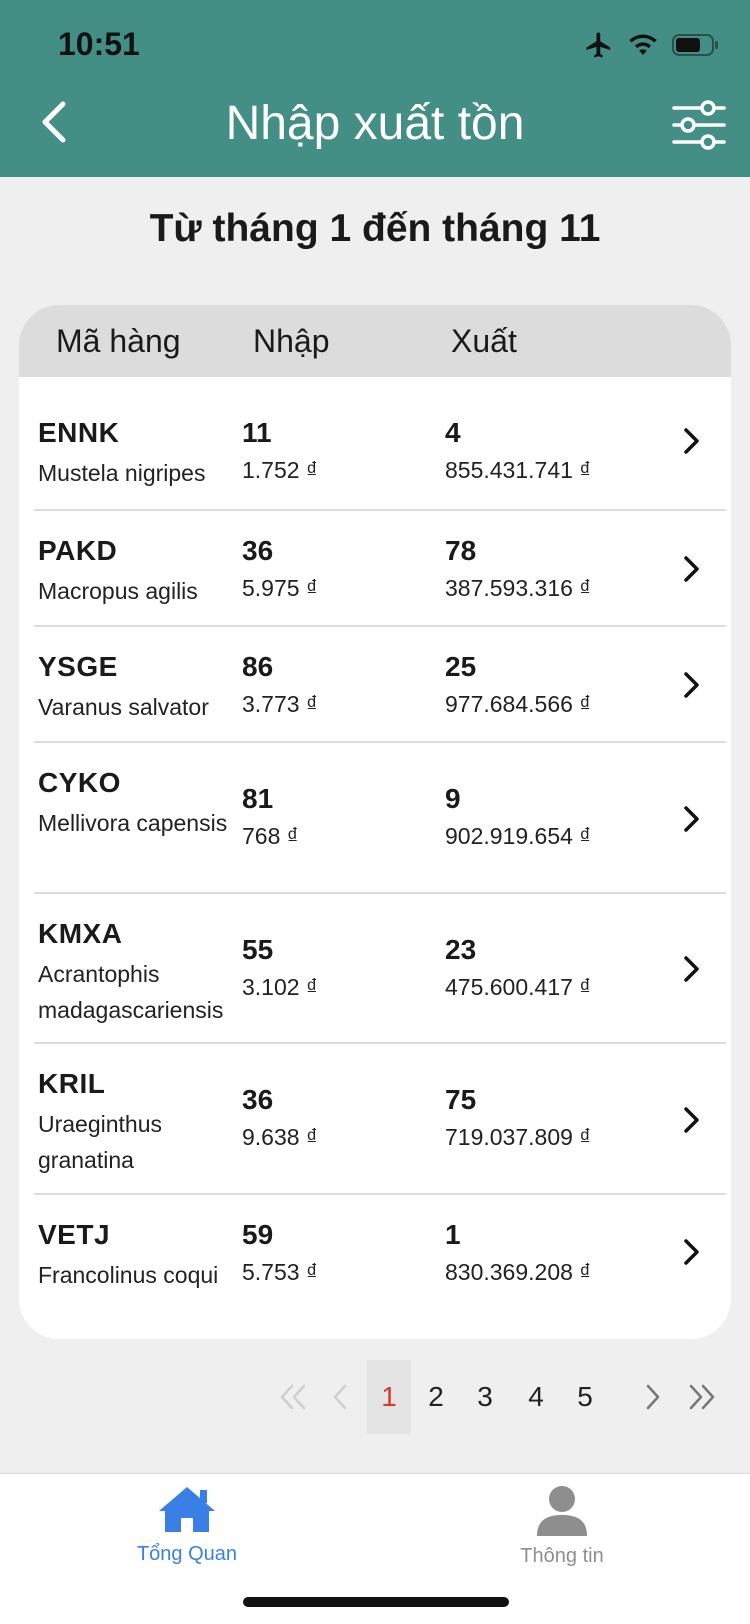  I want to click on import-cell: 11 1.752 ₫, so click(280, 450).